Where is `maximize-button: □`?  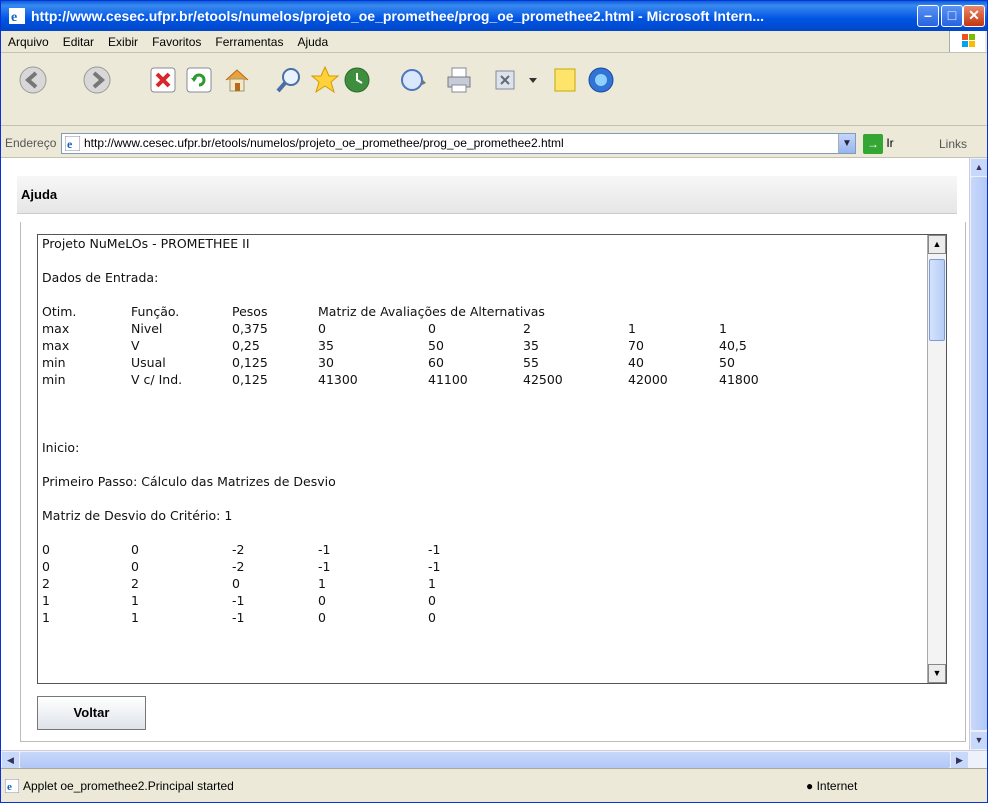 maximize-button: □ is located at coordinates (952, 16).